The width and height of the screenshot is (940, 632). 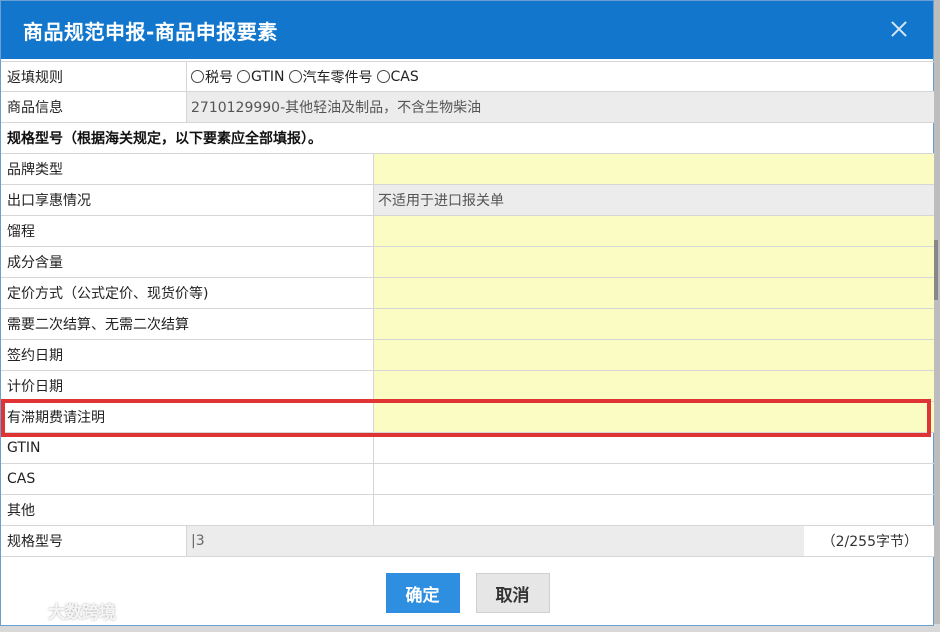 I want to click on dialog-titlebar: 商品规范申报-商品申报要素, so click(x=467, y=30).